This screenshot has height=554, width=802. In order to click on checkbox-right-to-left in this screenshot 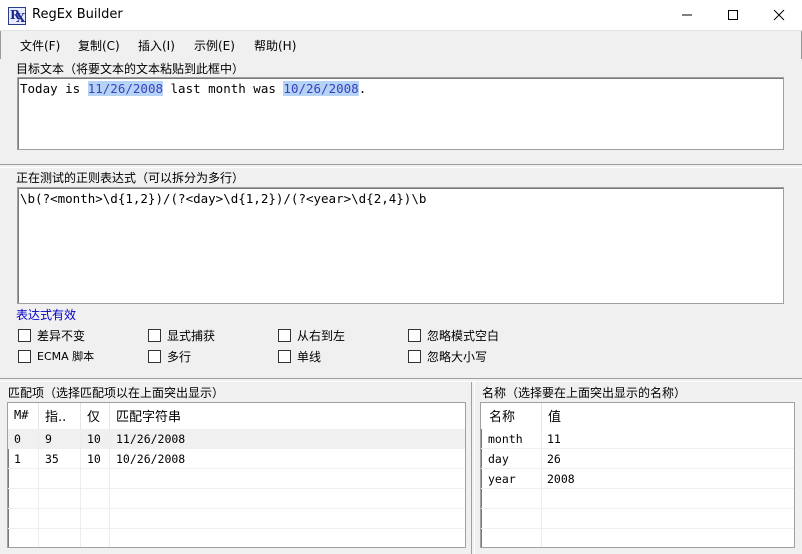, I will do `click(284, 335)`.